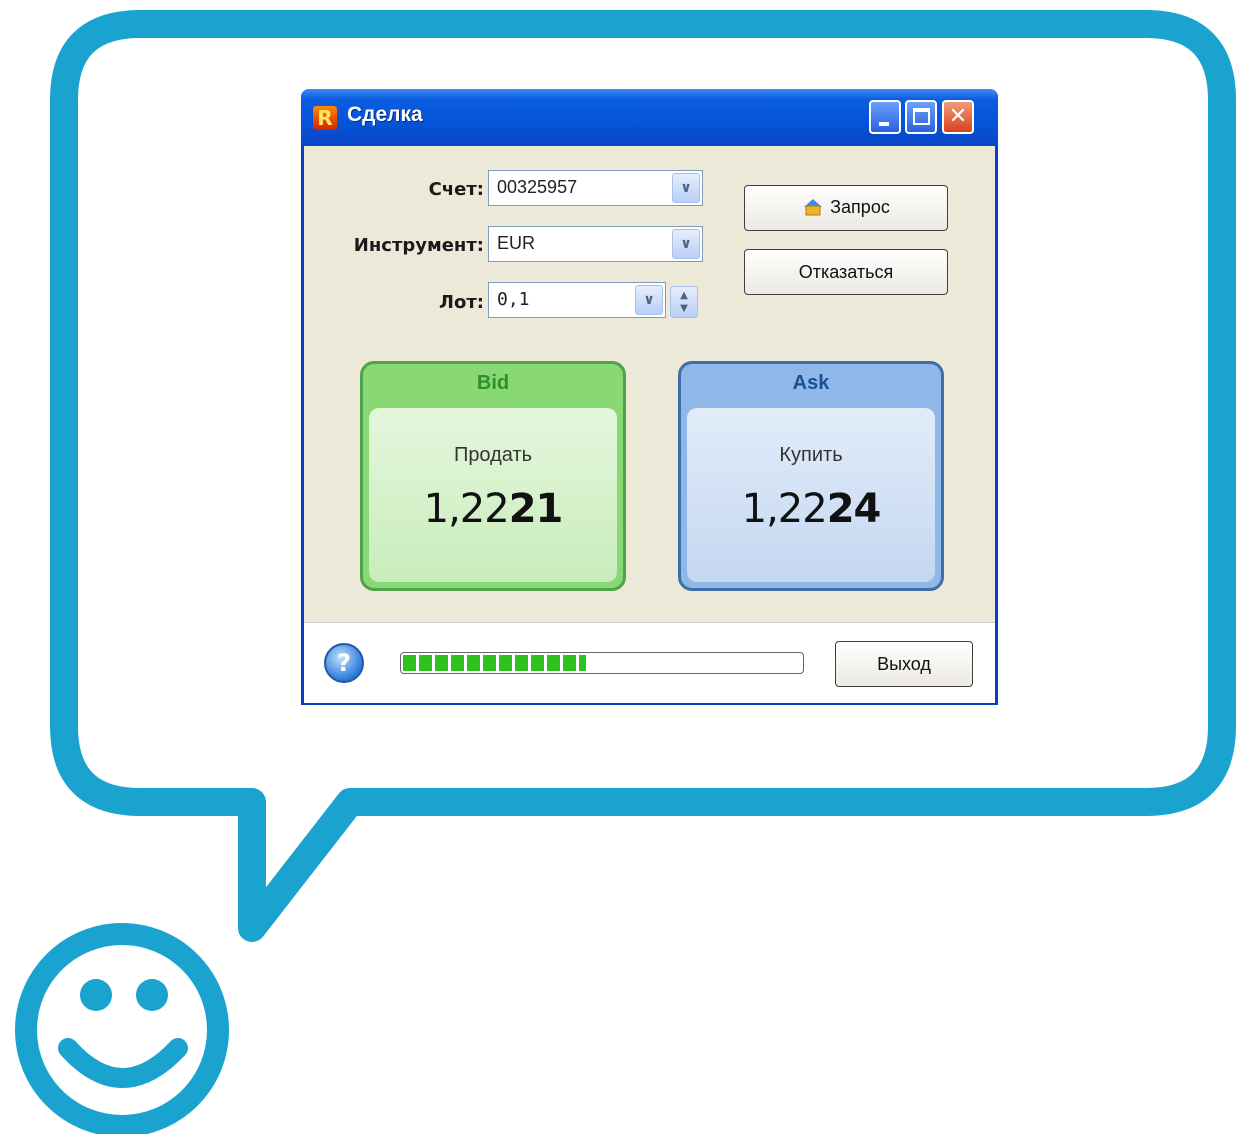 Image resolution: width=1236 pixels, height=1134 pixels. Describe the element at coordinates (536, 509) in the screenshot. I see `bid-price-pips: 21` at that location.